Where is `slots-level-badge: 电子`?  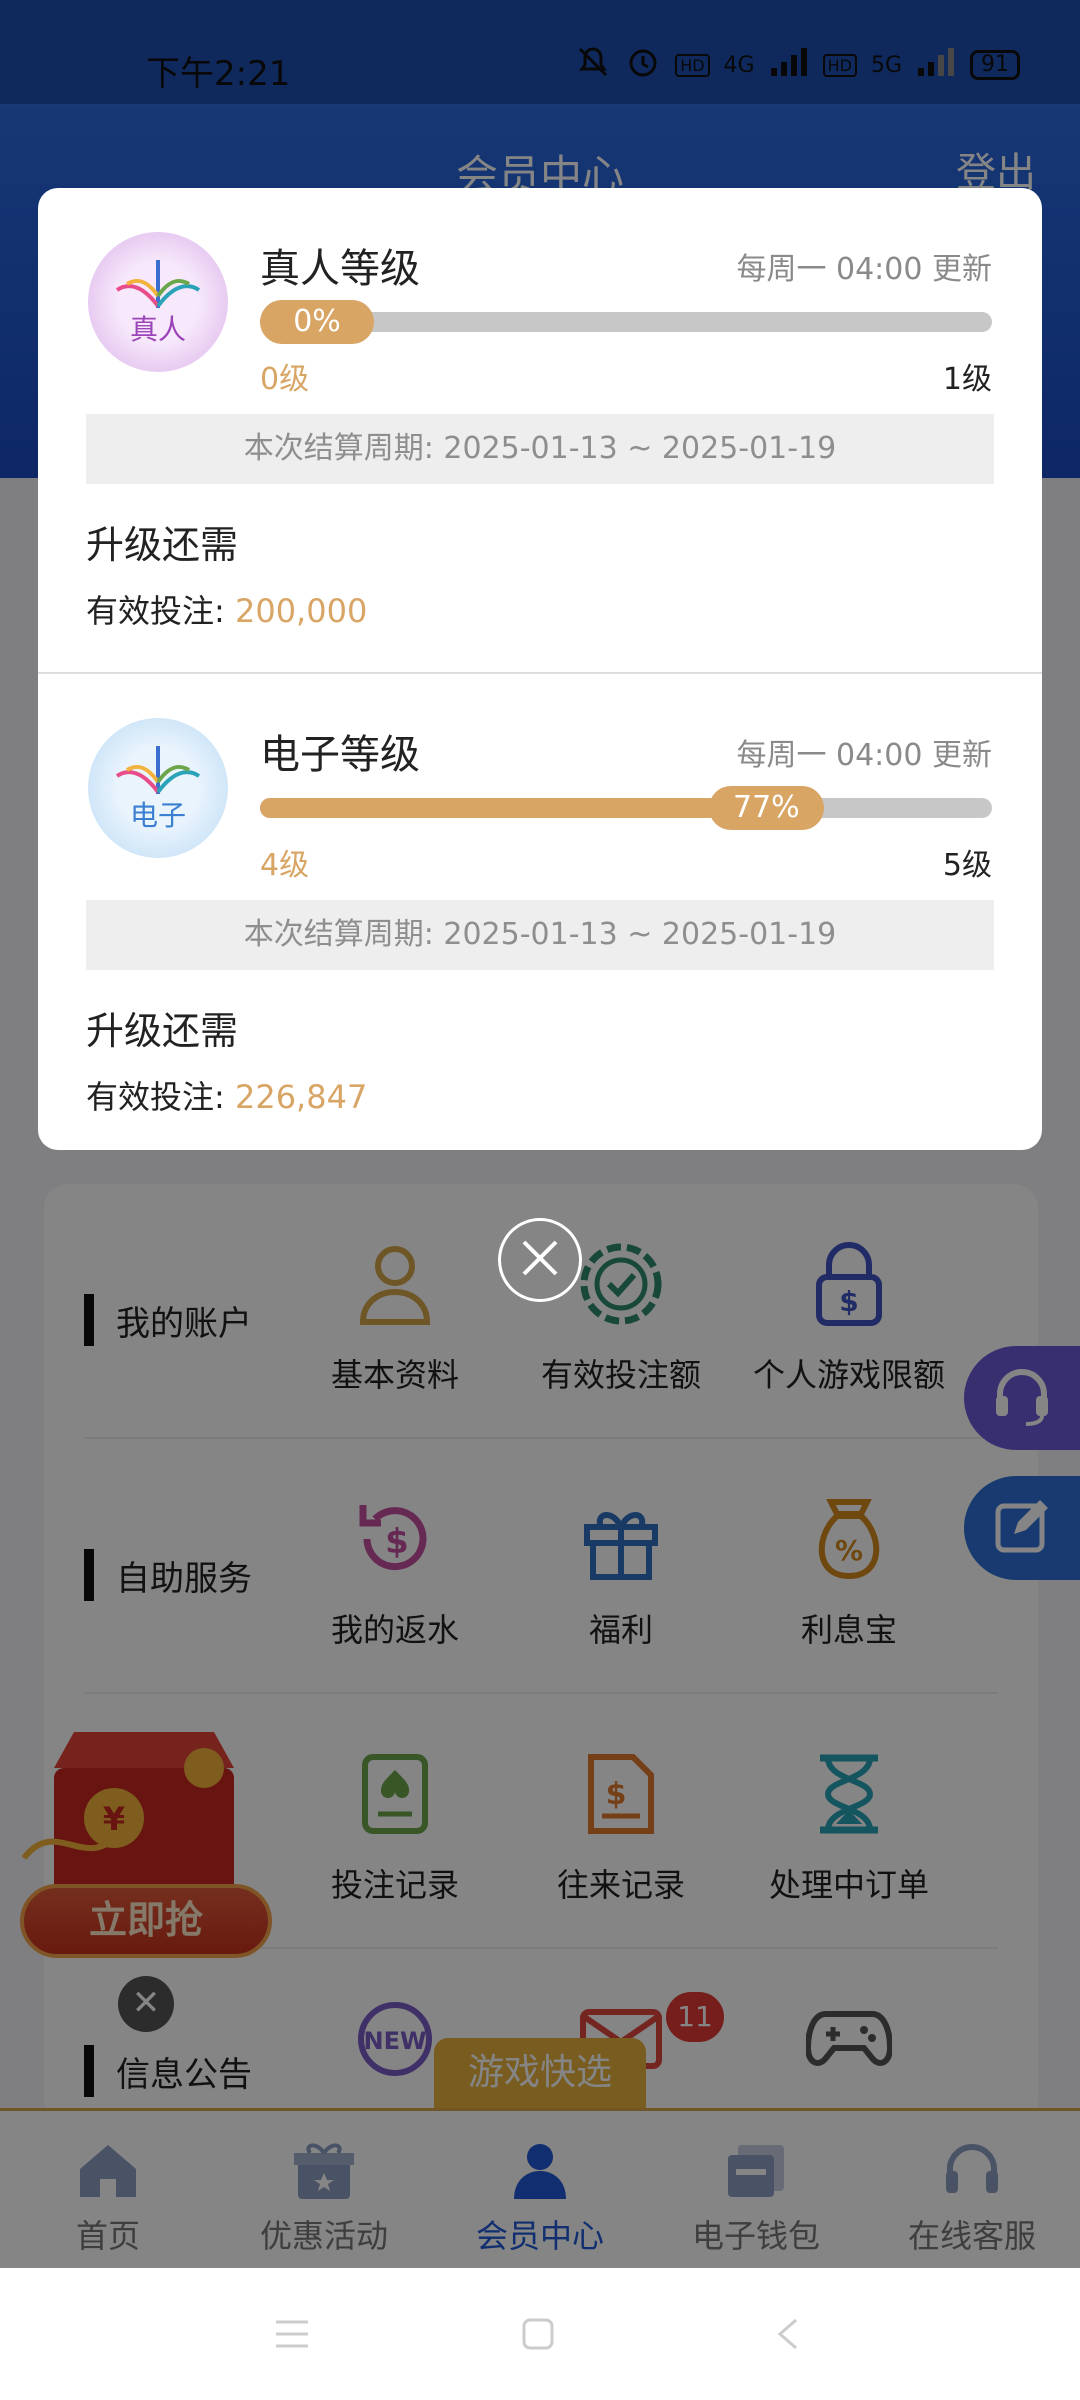
slots-level-badge: 电子 is located at coordinates (158, 788).